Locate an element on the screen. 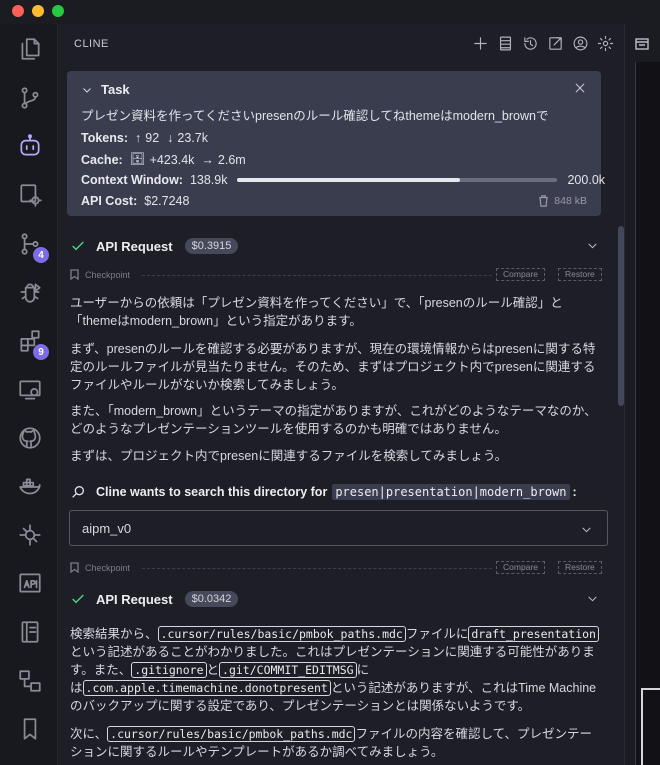 This screenshot has height=765, width=660. inline-code: draft_presentation is located at coordinates (533, 634).